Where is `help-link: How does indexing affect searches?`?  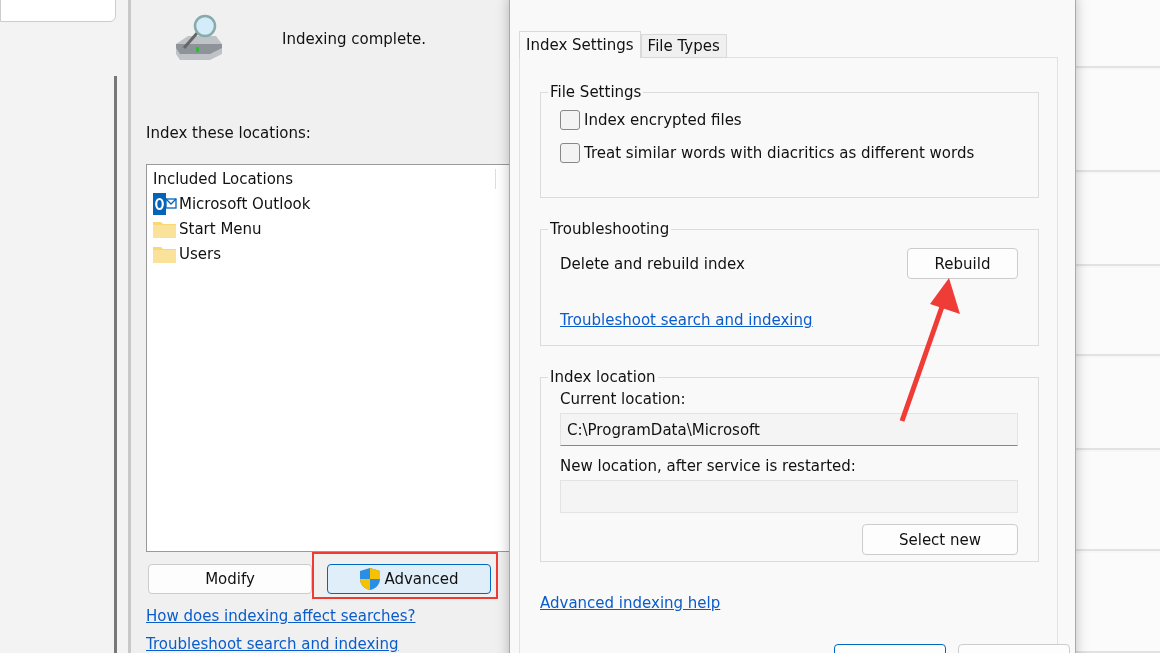 help-link: How does indexing affect searches? is located at coordinates (281, 616).